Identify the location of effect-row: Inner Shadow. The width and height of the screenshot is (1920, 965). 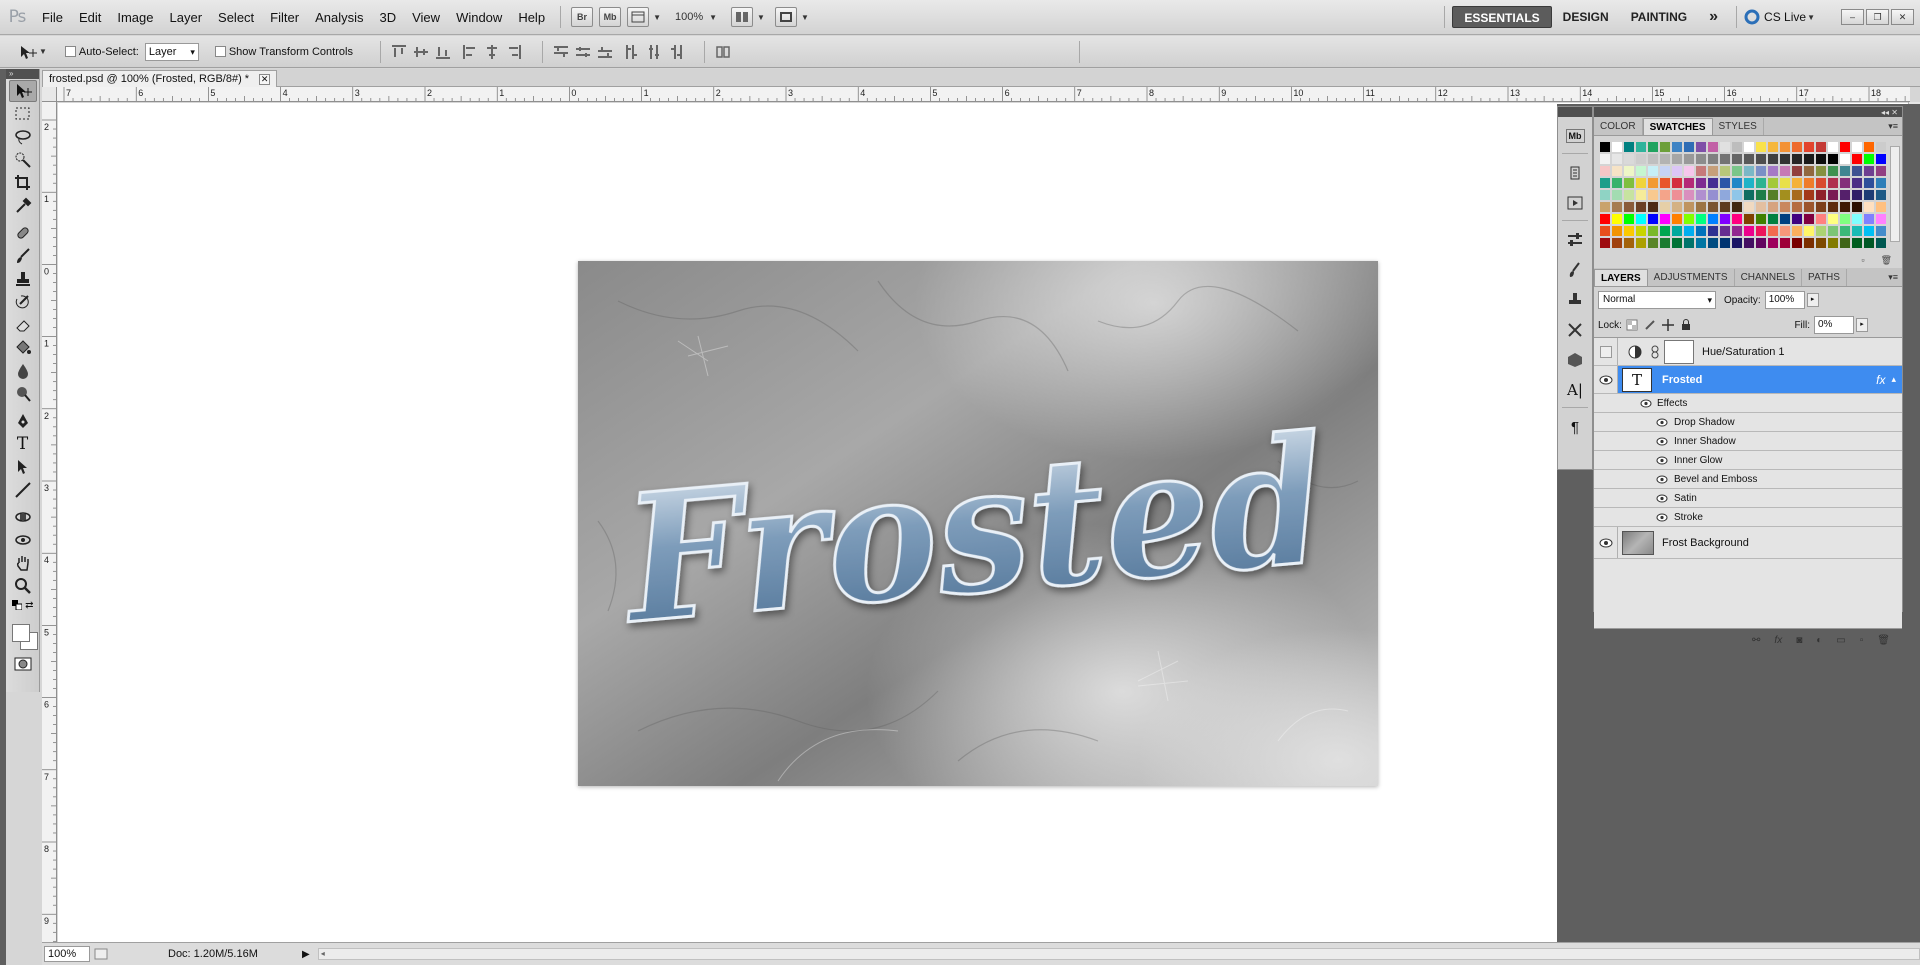
(1748, 441).